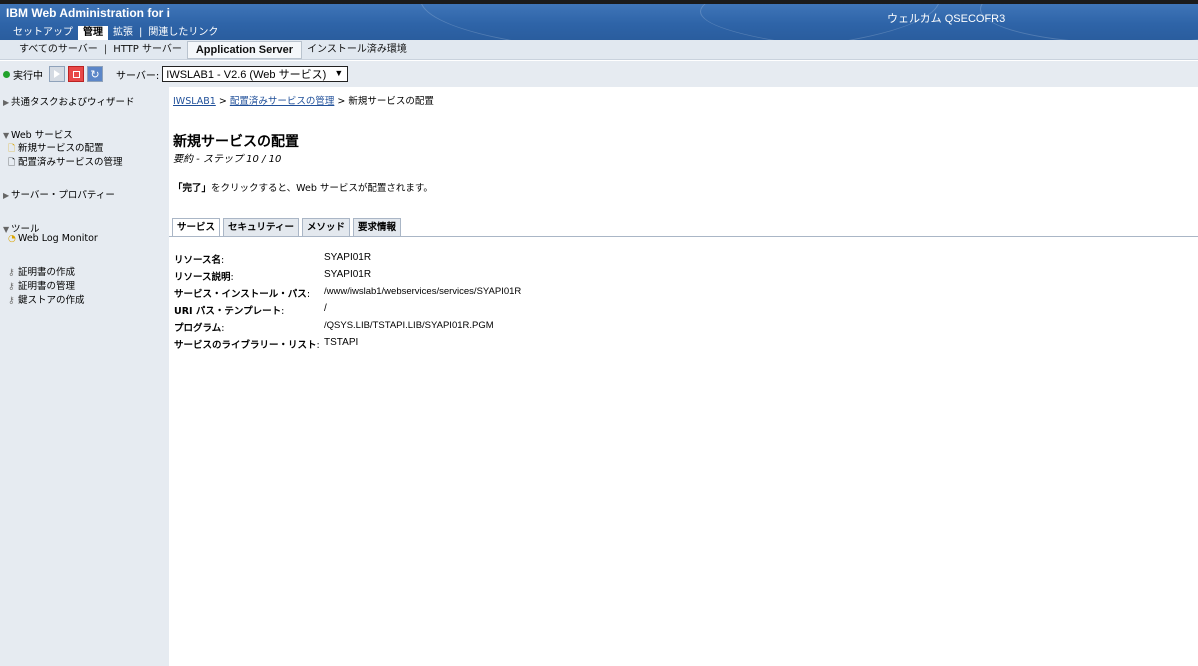 This screenshot has height=666, width=1198. What do you see at coordinates (47, 286) in the screenshot?
I see `sidebar-item-label: 証明書の管理` at bounding box center [47, 286].